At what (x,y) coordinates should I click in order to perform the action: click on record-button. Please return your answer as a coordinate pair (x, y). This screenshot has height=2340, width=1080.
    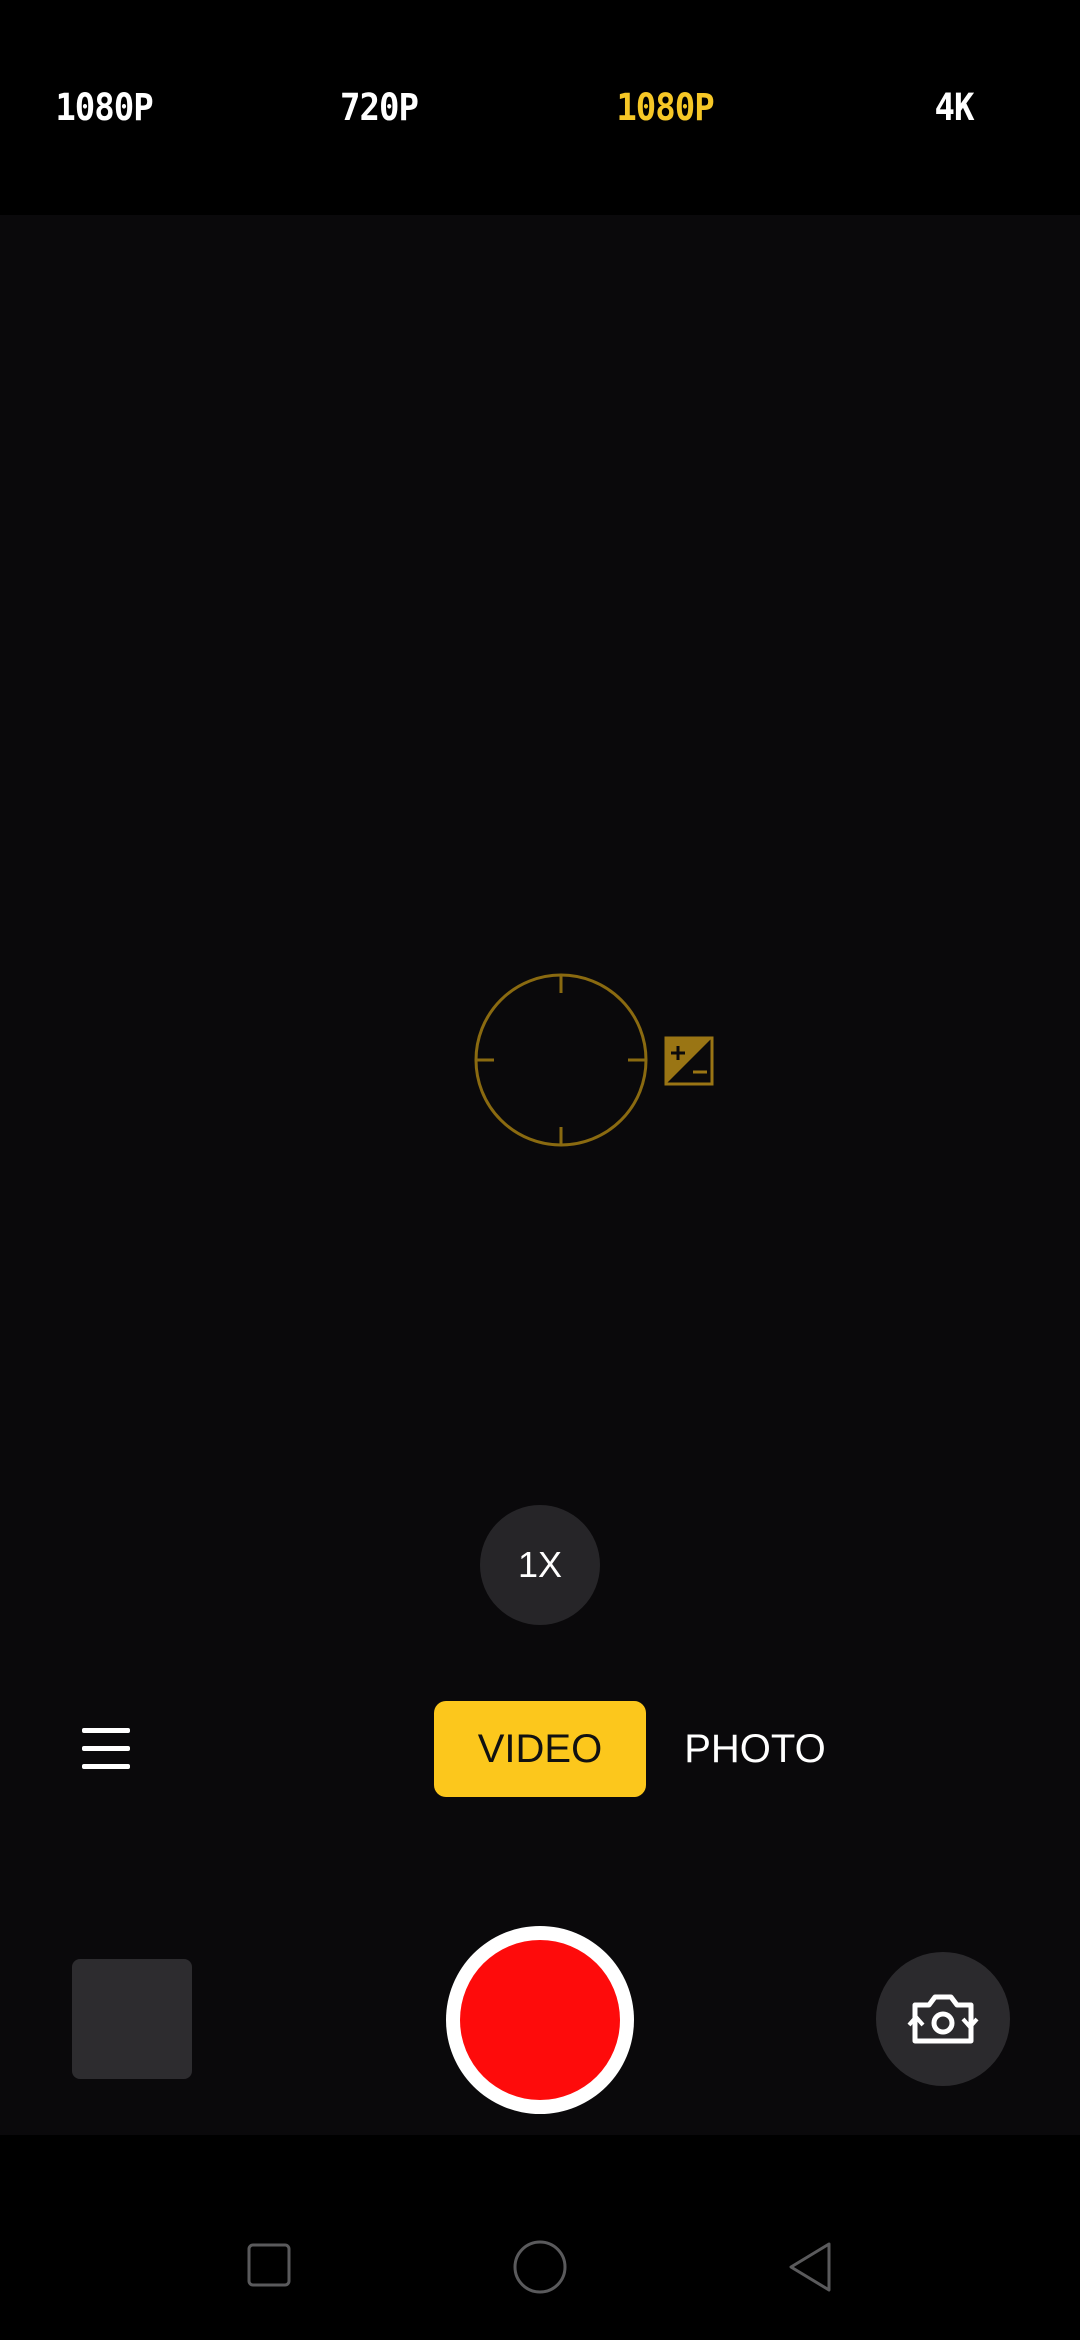
    Looking at the image, I should click on (540, 2020).